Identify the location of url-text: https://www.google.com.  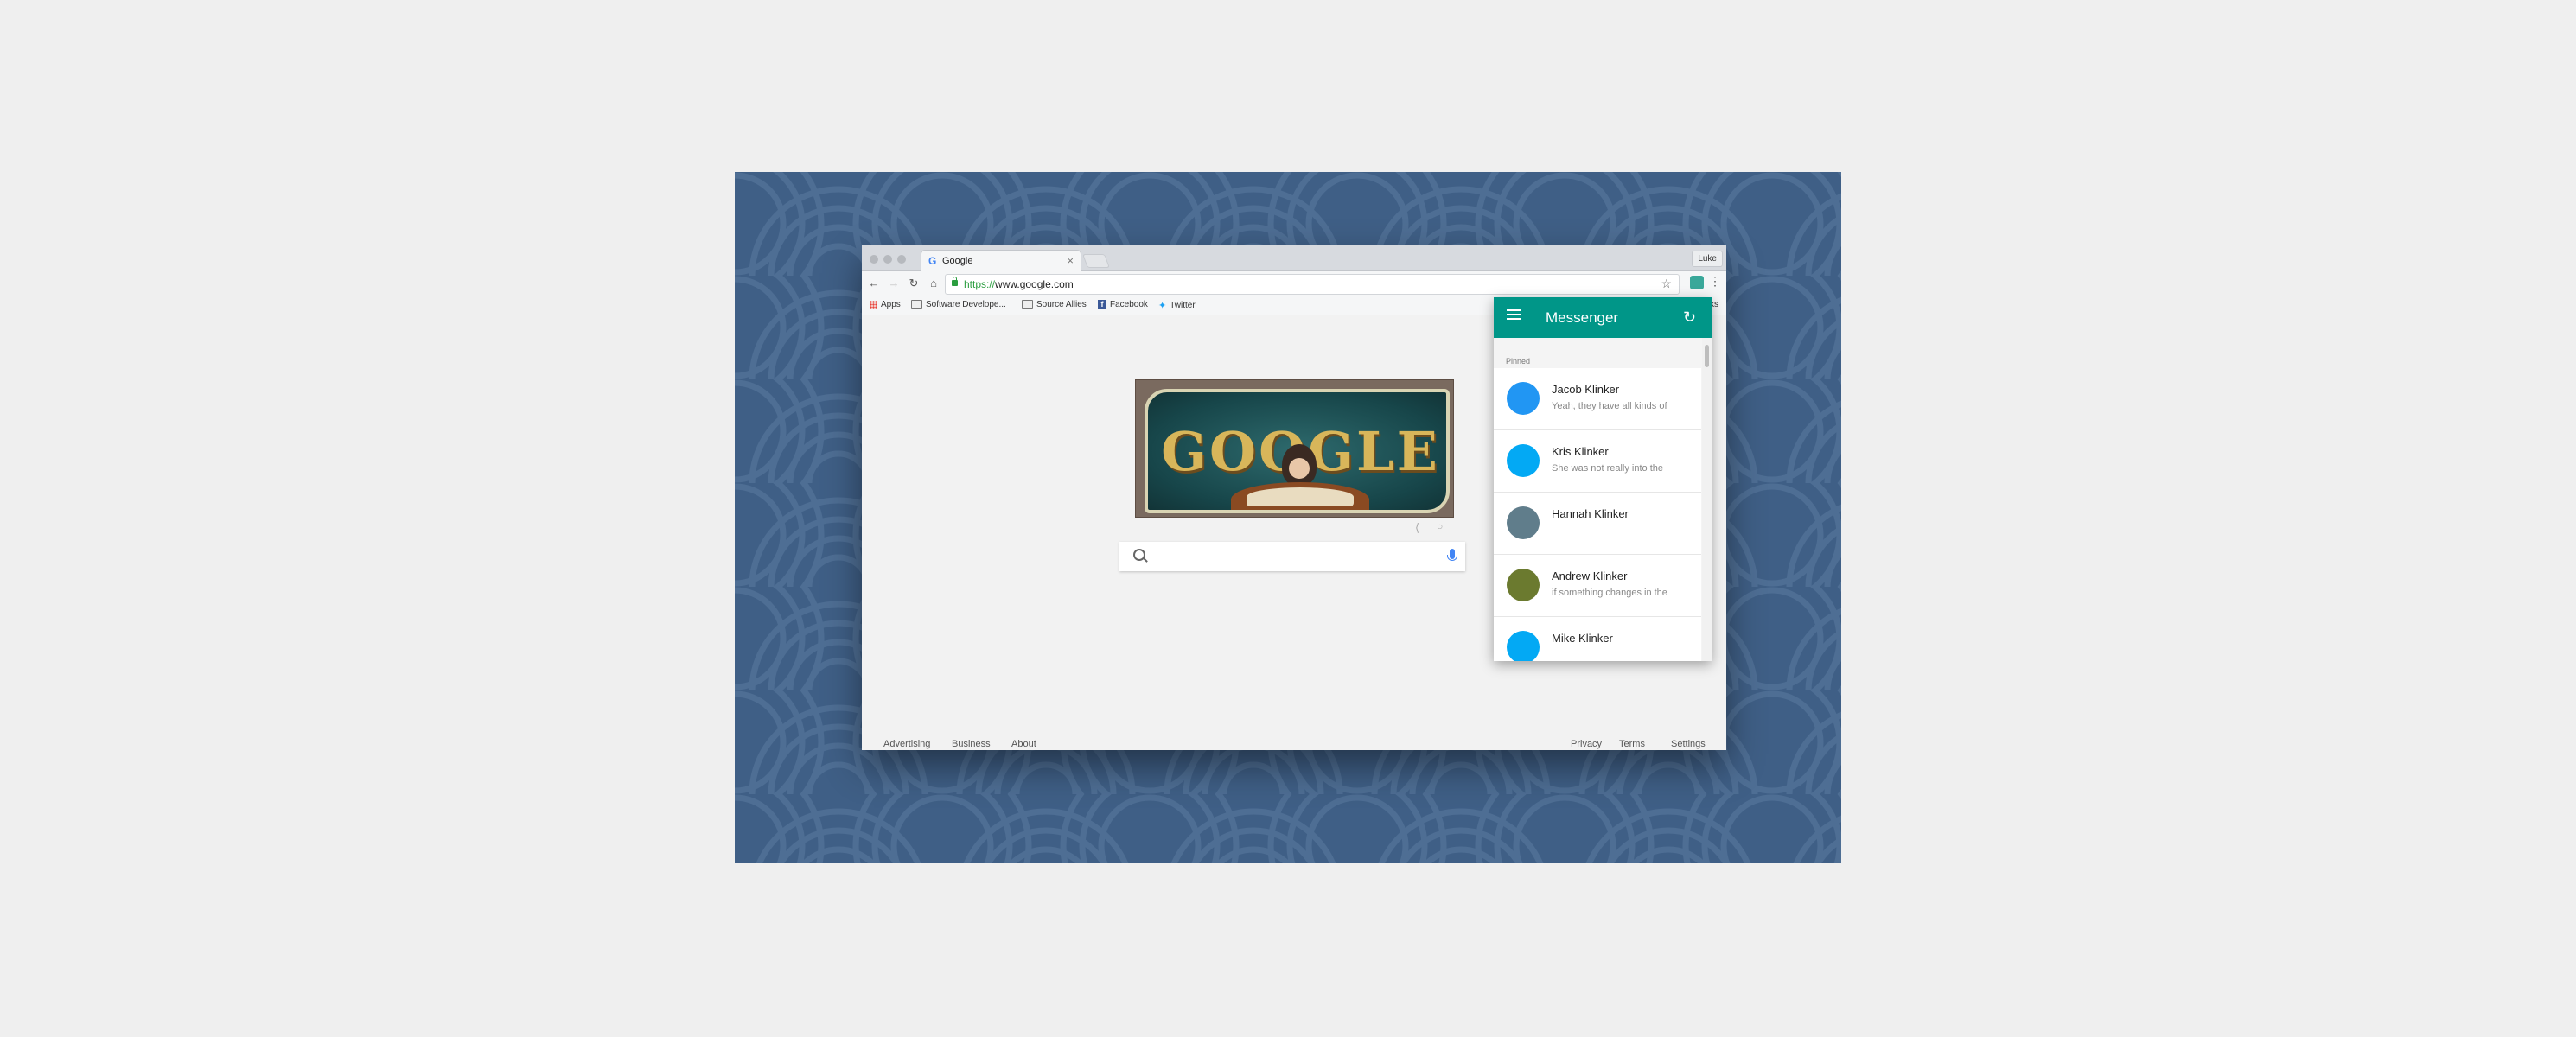
(1019, 284).